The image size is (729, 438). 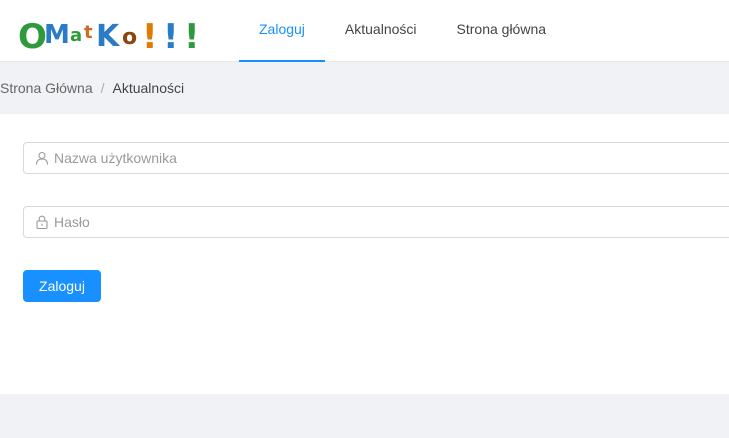 What do you see at coordinates (46, 88) in the screenshot?
I see `breadcrumb-home: Strona Główna` at bounding box center [46, 88].